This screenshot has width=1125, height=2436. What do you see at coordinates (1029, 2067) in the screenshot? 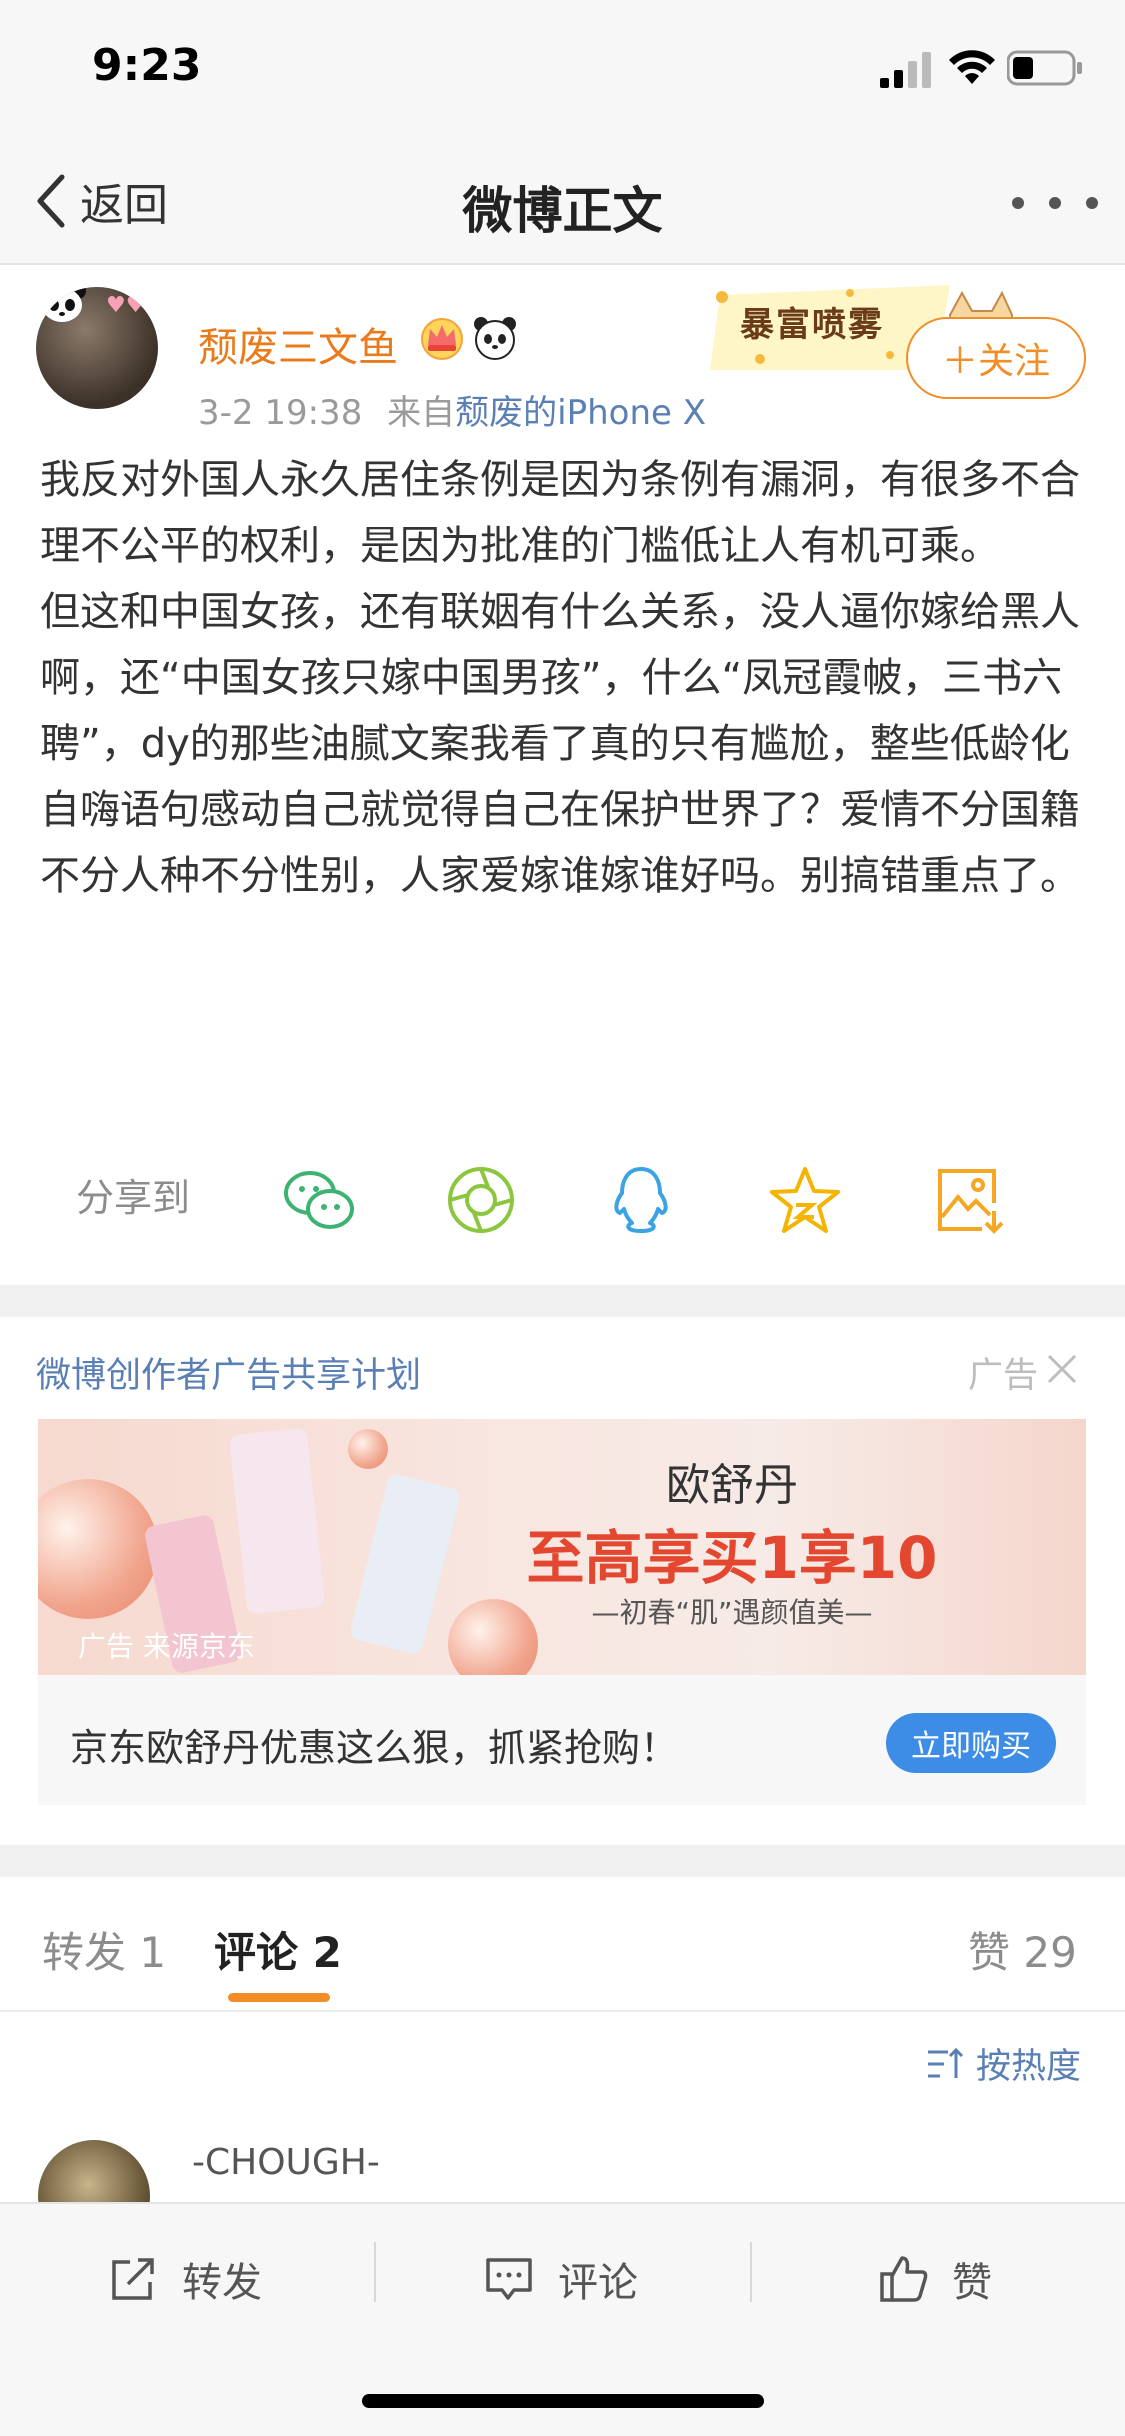
I see `sort-label: 按热度` at bounding box center [1029, 2067].